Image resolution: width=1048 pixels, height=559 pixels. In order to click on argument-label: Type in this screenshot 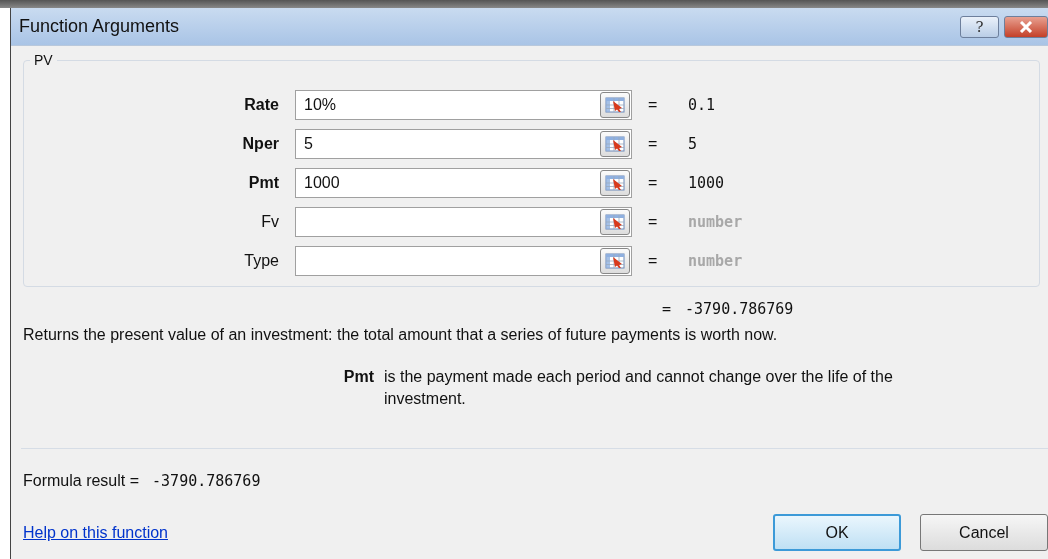, I will do `click(261, 260)`.